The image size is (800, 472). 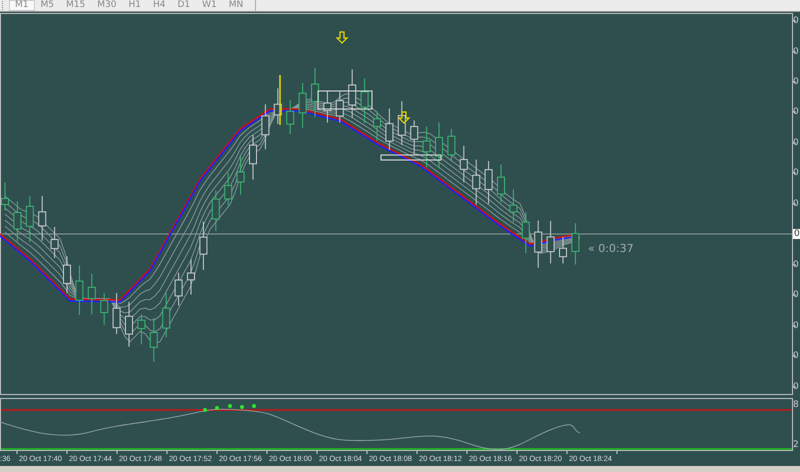 What do you see at coordinates (611, 248) in the screenshot?
I see `bar-timer-label: « 0:0:37` at bounding box center [611, 248].